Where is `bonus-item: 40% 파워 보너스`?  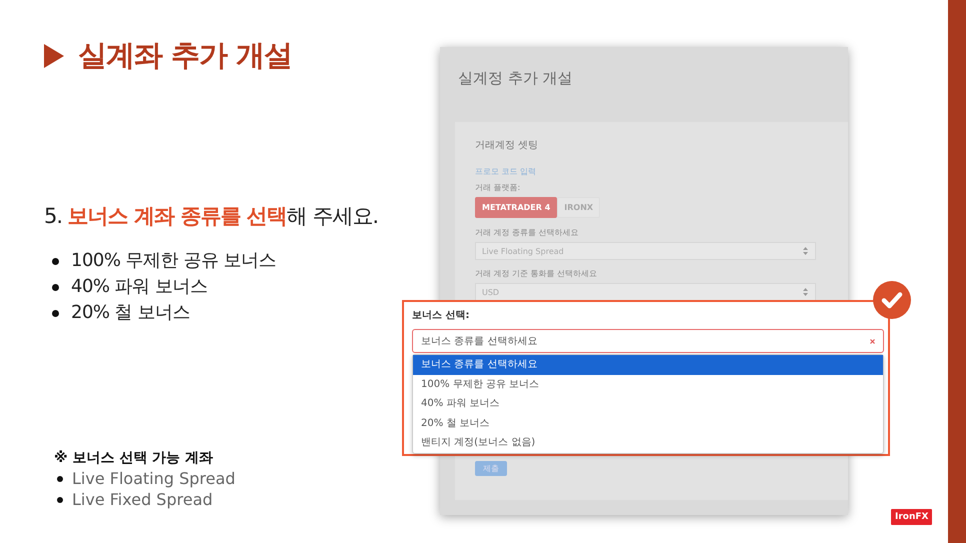
bonus-item: 40% 파워 보너스 is located at coordinates (139, 287).